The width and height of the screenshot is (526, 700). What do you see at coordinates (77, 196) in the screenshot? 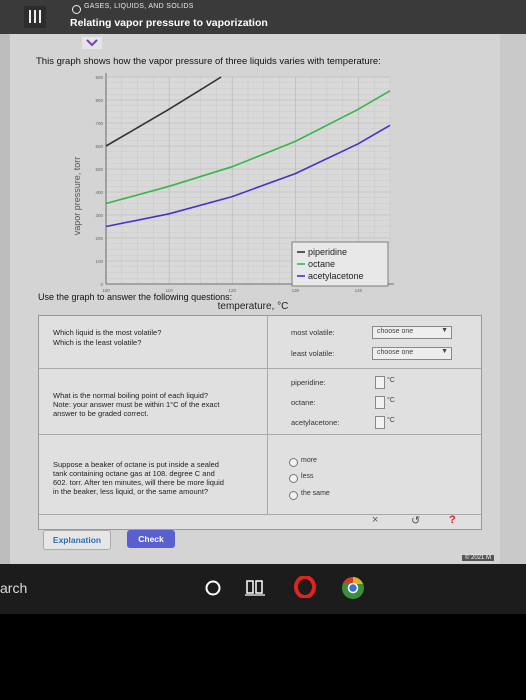
I see `y-axis-label: vapor pressure, torr` at bounding box center [77, 196].